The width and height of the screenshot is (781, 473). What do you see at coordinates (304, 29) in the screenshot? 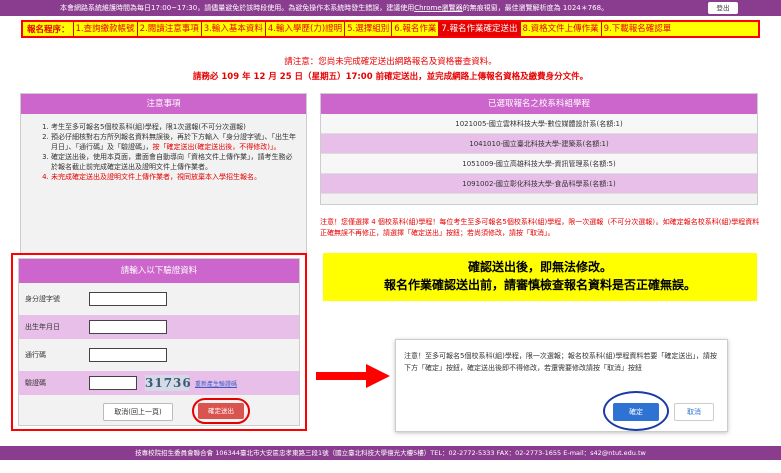
I see `step-item: 4.輸入學歷(力)證明` at bounding box center [304, 29].